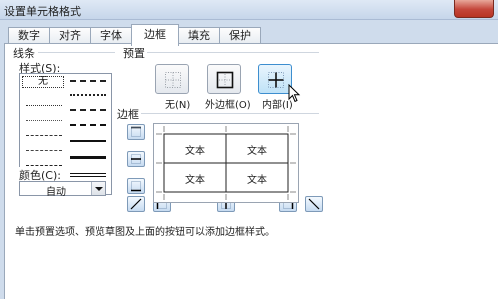 This screenshot has width=498, height=299. Describe the element at coordinates (228, 105) in the screenshot. I see `preset-outline-label: 外边框(O)` at that location.